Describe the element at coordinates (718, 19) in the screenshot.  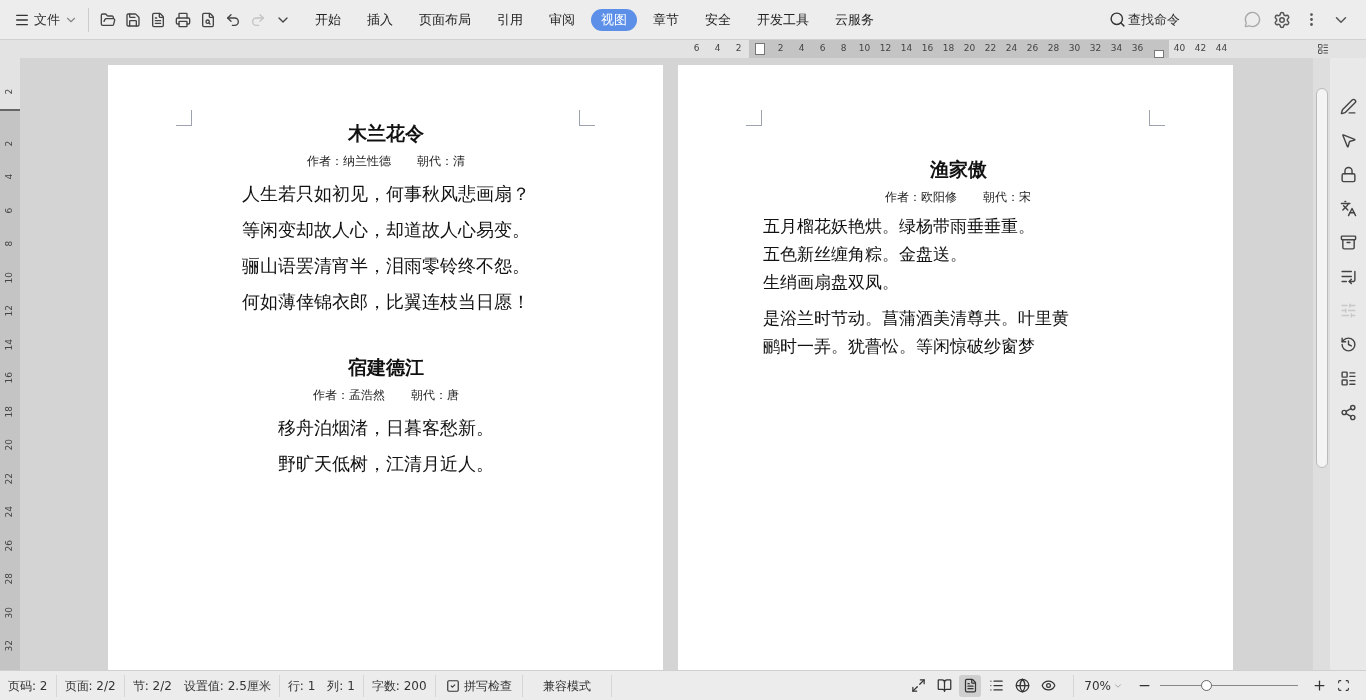
I see `ribbon-tab: 安全` at that location.